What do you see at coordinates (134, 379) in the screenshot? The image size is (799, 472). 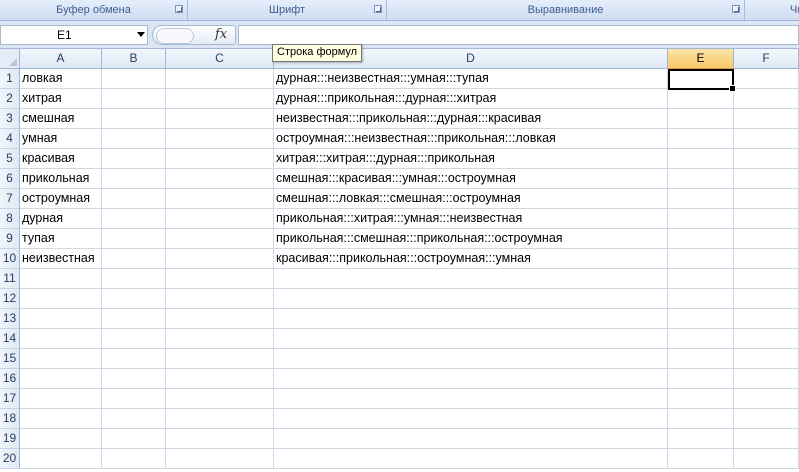 I see `cell-b16` at bounding box center [134, 379].